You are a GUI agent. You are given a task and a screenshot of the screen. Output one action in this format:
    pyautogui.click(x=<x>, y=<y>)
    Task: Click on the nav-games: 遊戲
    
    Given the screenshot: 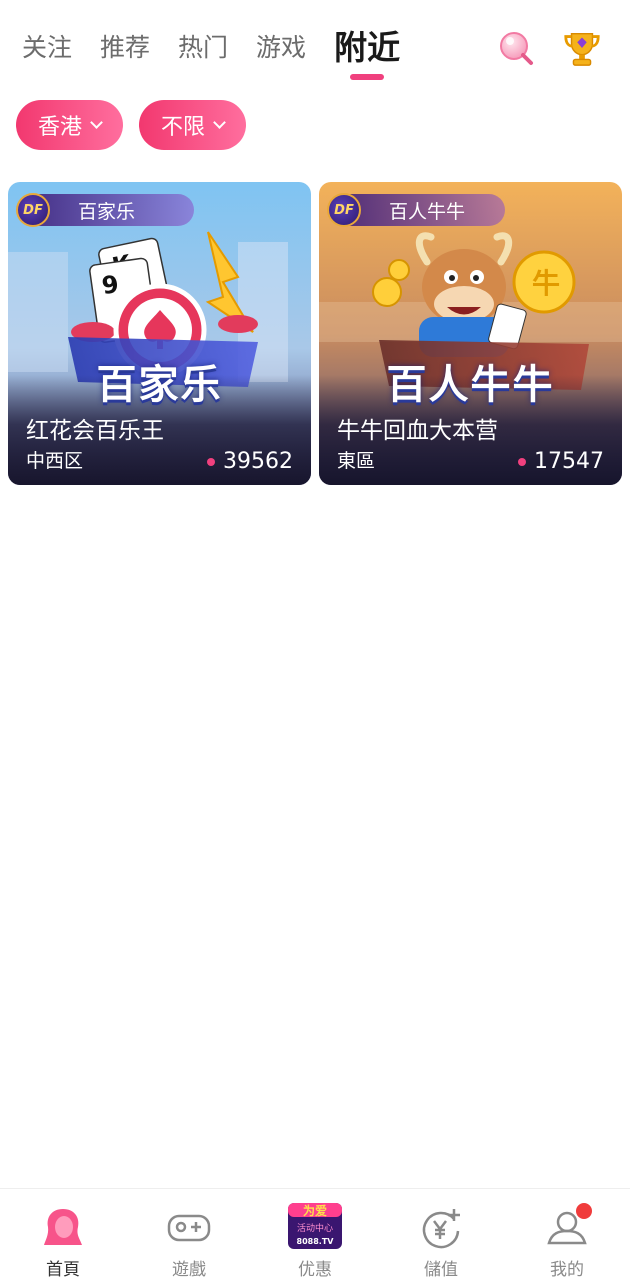 What is the action you would take?
    pyautogui.click(x=189, y=1234)
    